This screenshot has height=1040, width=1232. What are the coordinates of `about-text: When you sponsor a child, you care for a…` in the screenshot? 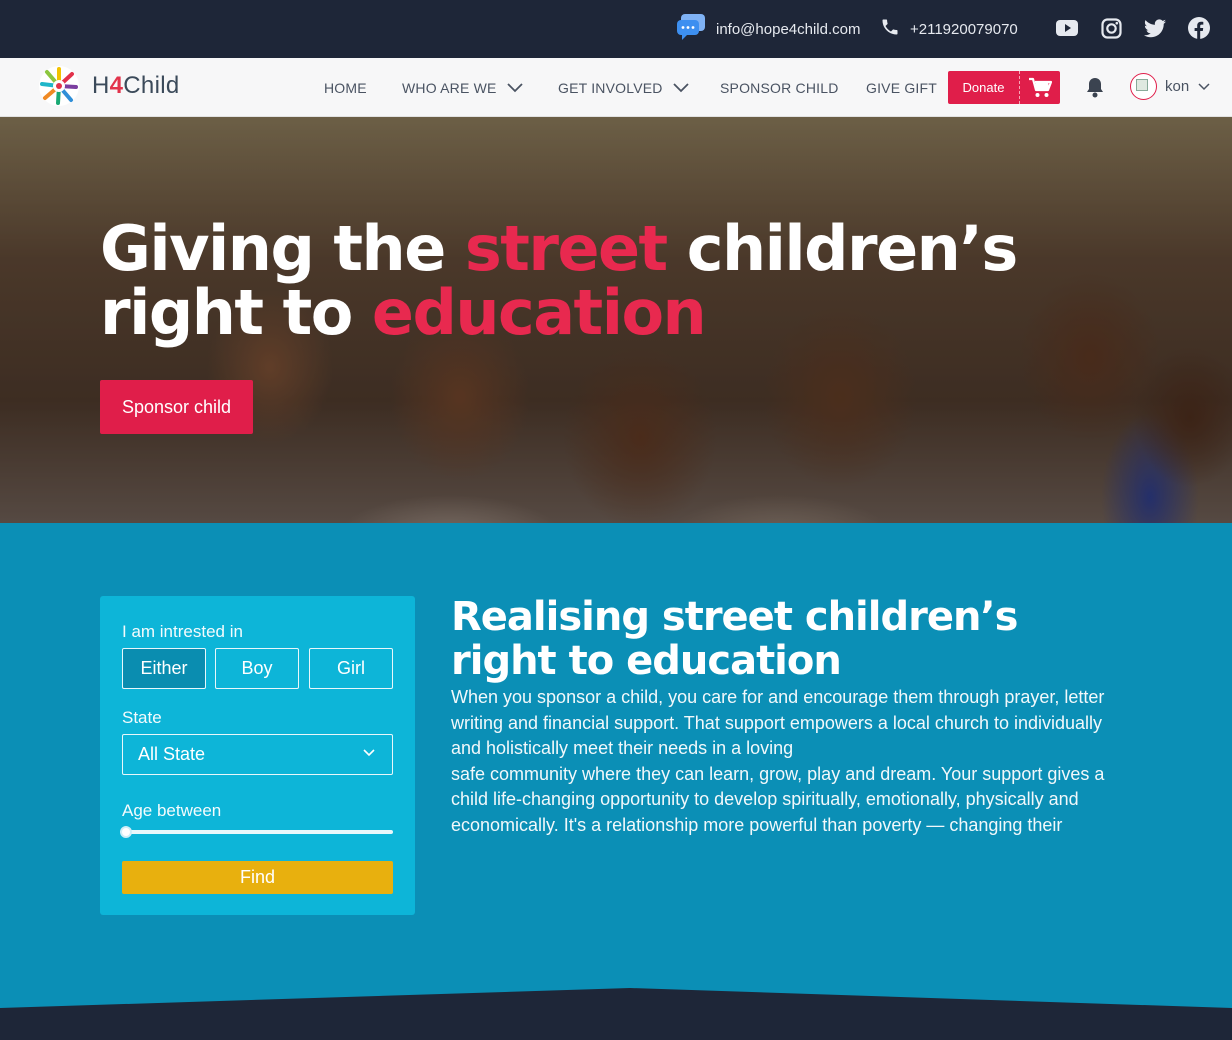 It's located at (791, 762).